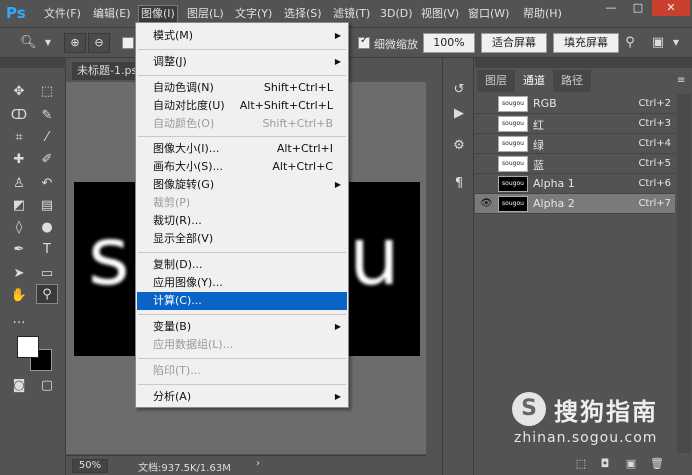  I want to click on zoom-in-button: ⊕, so click(75, 43).